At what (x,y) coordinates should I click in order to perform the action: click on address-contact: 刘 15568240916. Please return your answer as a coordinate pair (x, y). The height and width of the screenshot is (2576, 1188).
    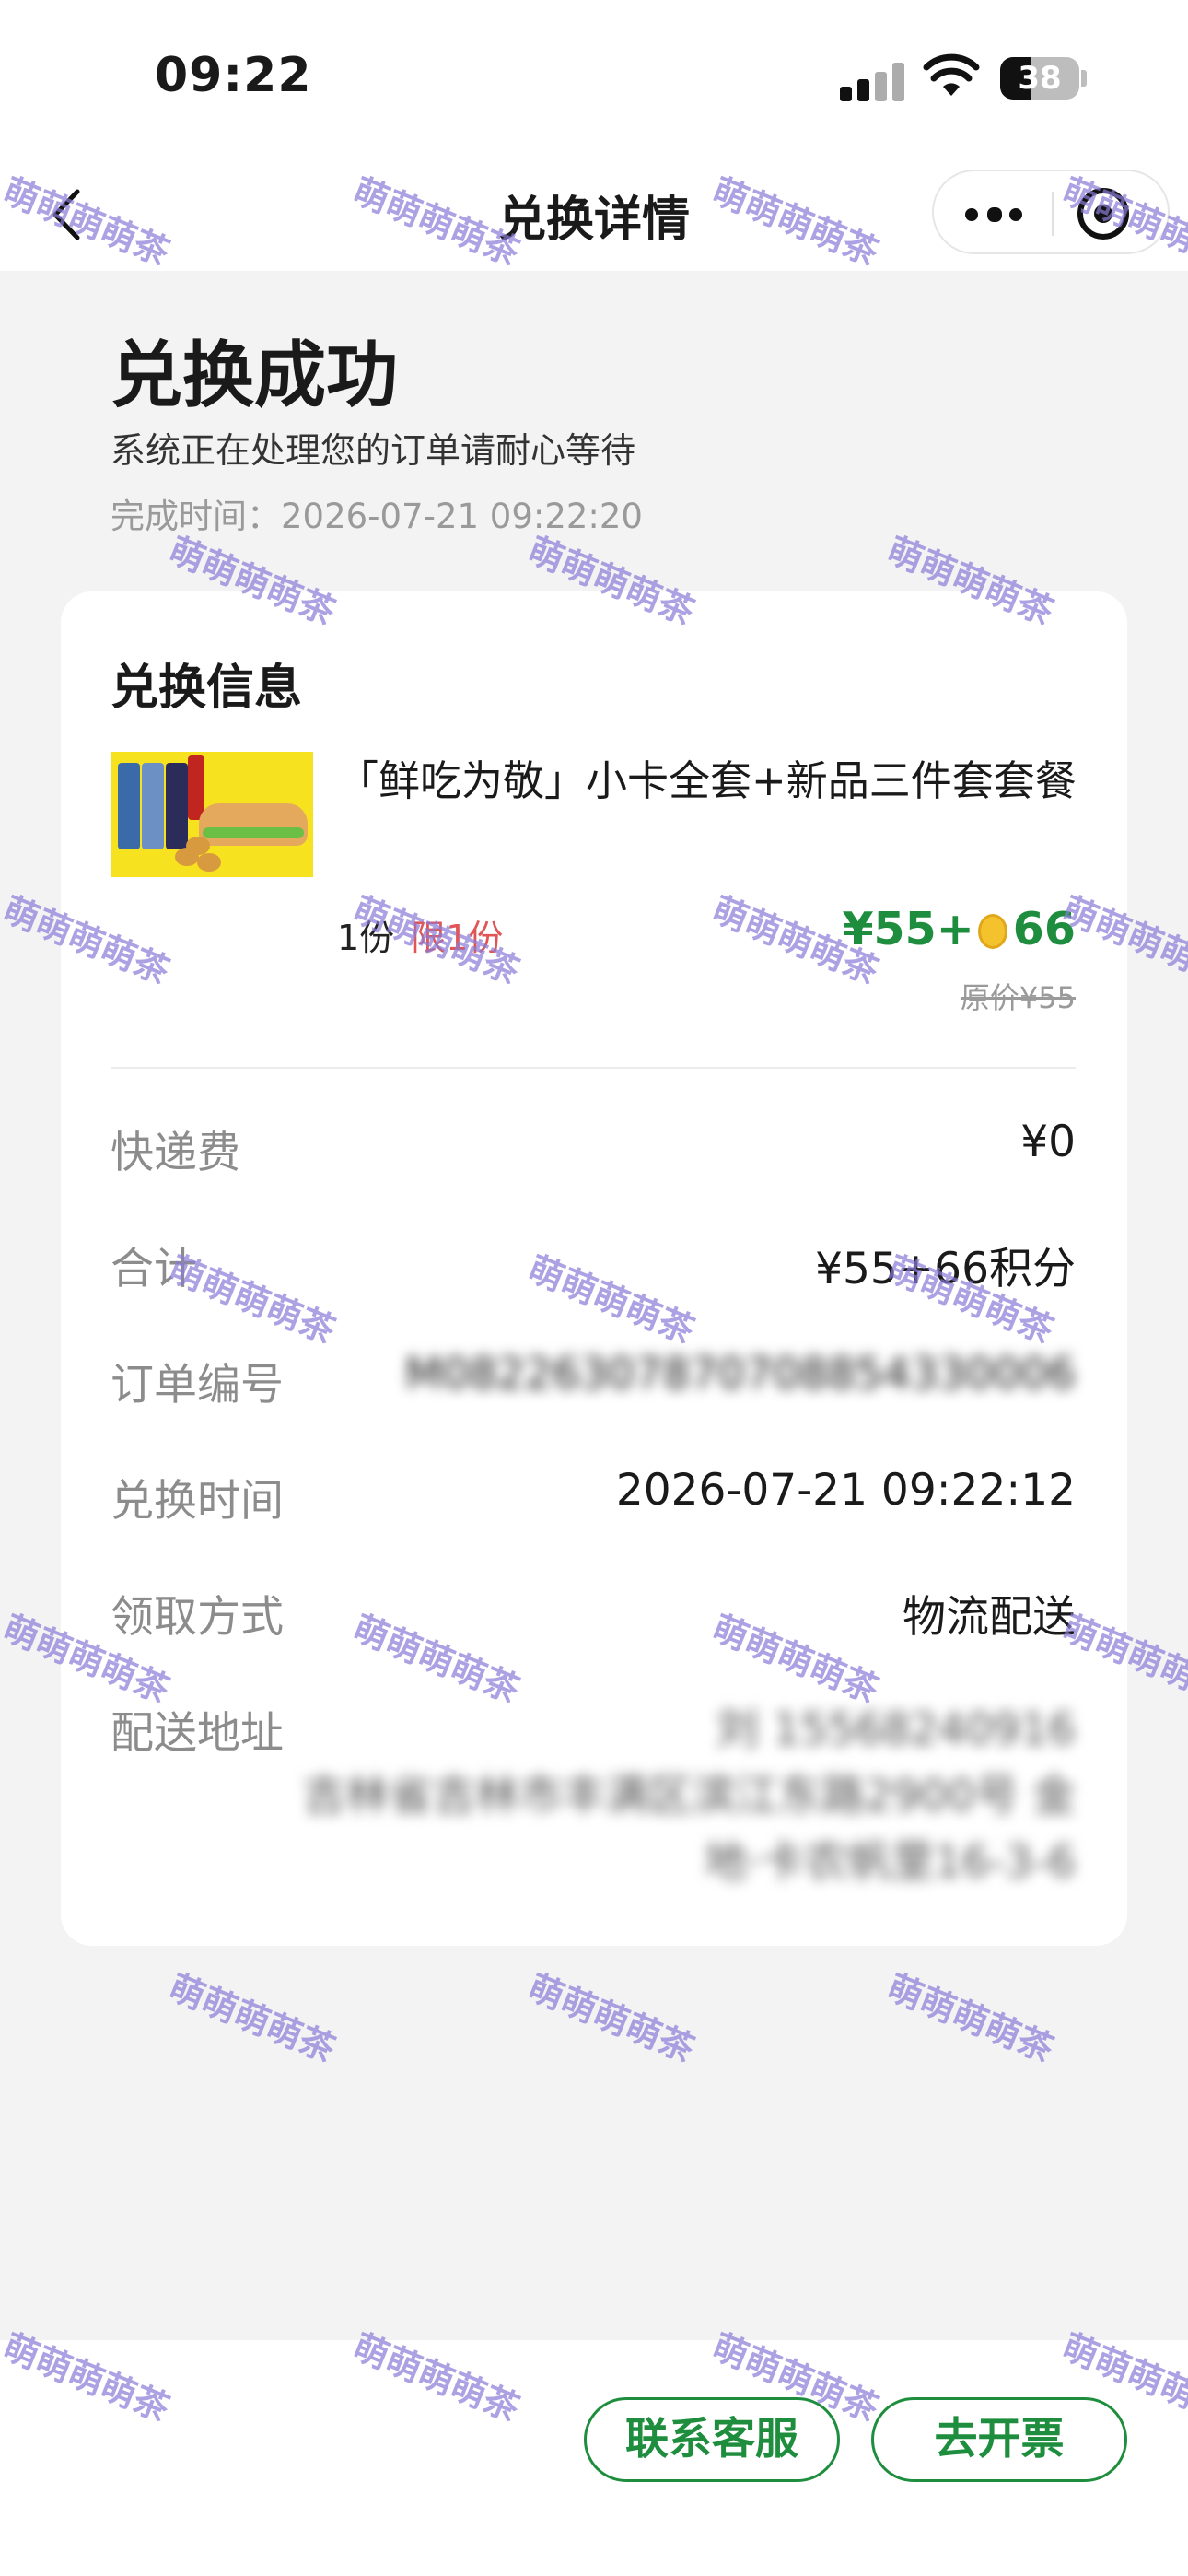
    Looking at the image, I should click on (896, 1729).